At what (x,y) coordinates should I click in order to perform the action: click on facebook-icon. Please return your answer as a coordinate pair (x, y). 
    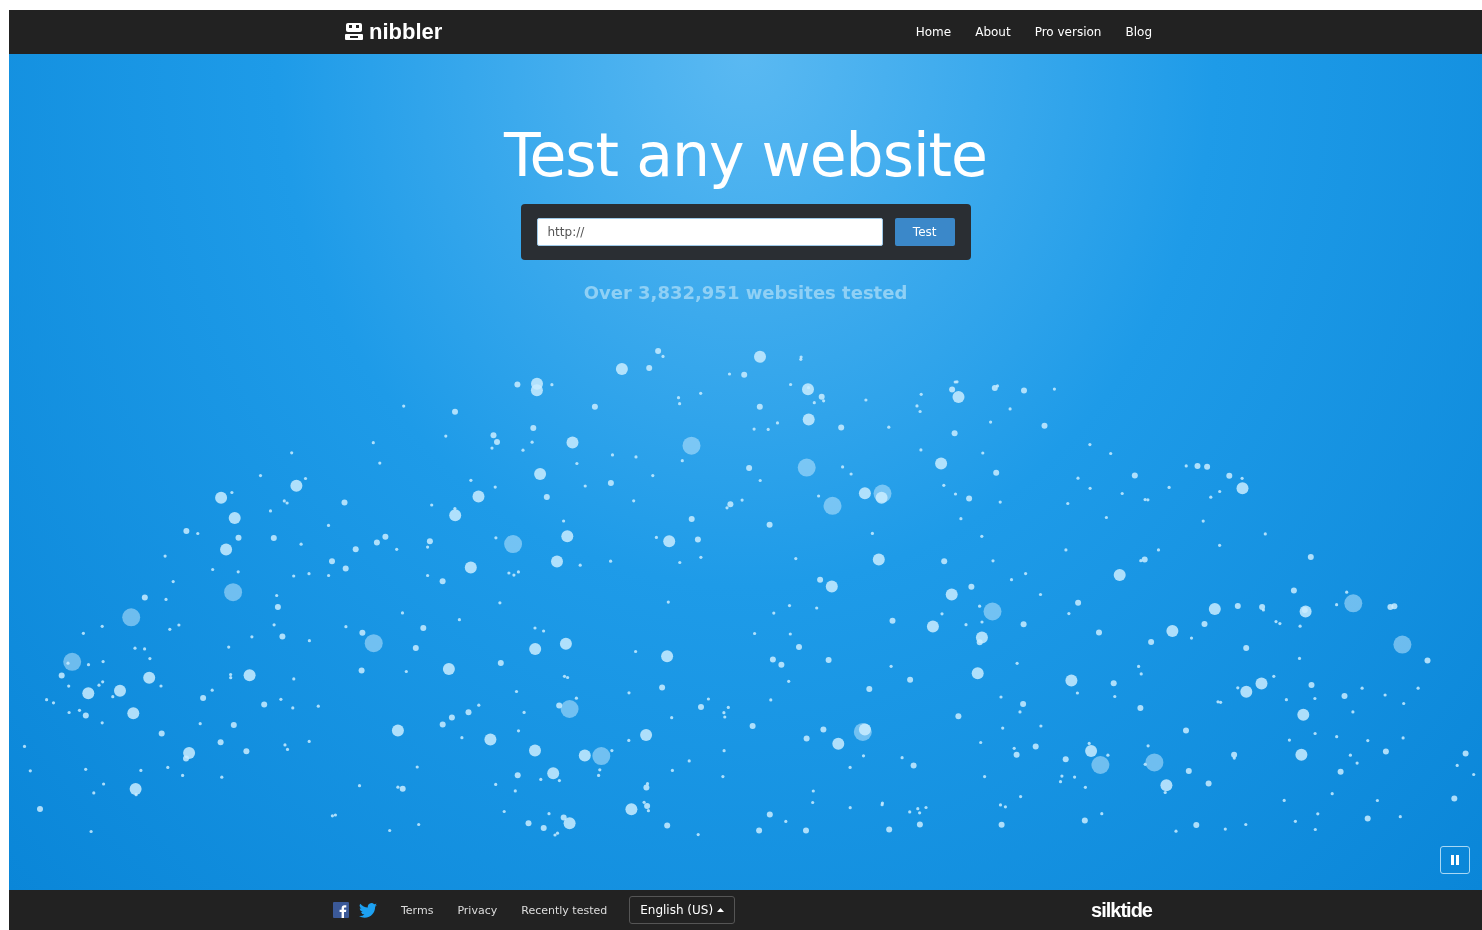
    Looking at the image, I should click on (341, 910).